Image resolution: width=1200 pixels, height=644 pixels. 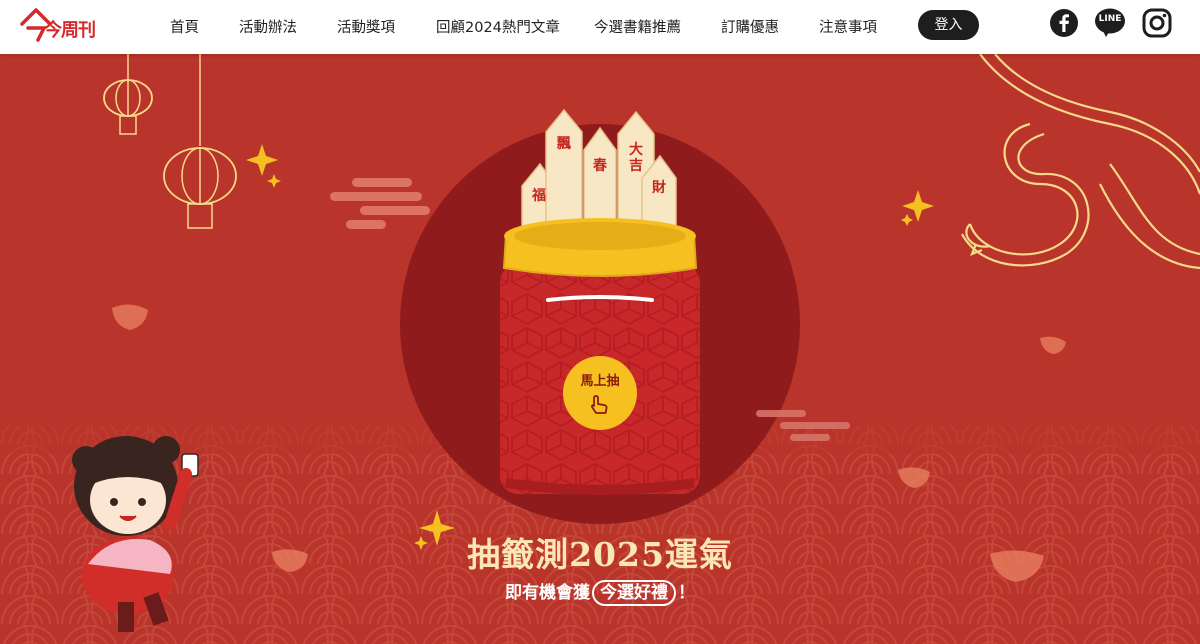 What do you see at coordinates (128, 94) in the screenshot?
I see `lantern-small` at bounding box center [128, 94].